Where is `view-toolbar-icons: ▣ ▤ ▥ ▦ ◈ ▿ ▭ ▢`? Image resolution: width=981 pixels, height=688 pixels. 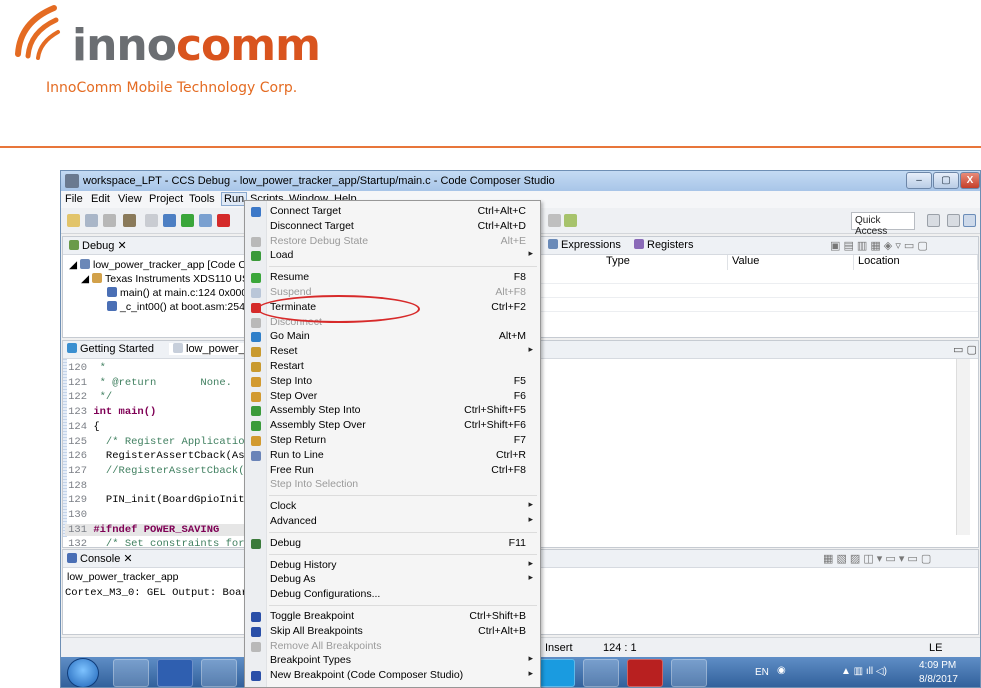
view-toolbar-icons: ▣ ▤ ▥ ▦ ◈ ▿ ▭ ▢ is located at coordinates (879, 245).